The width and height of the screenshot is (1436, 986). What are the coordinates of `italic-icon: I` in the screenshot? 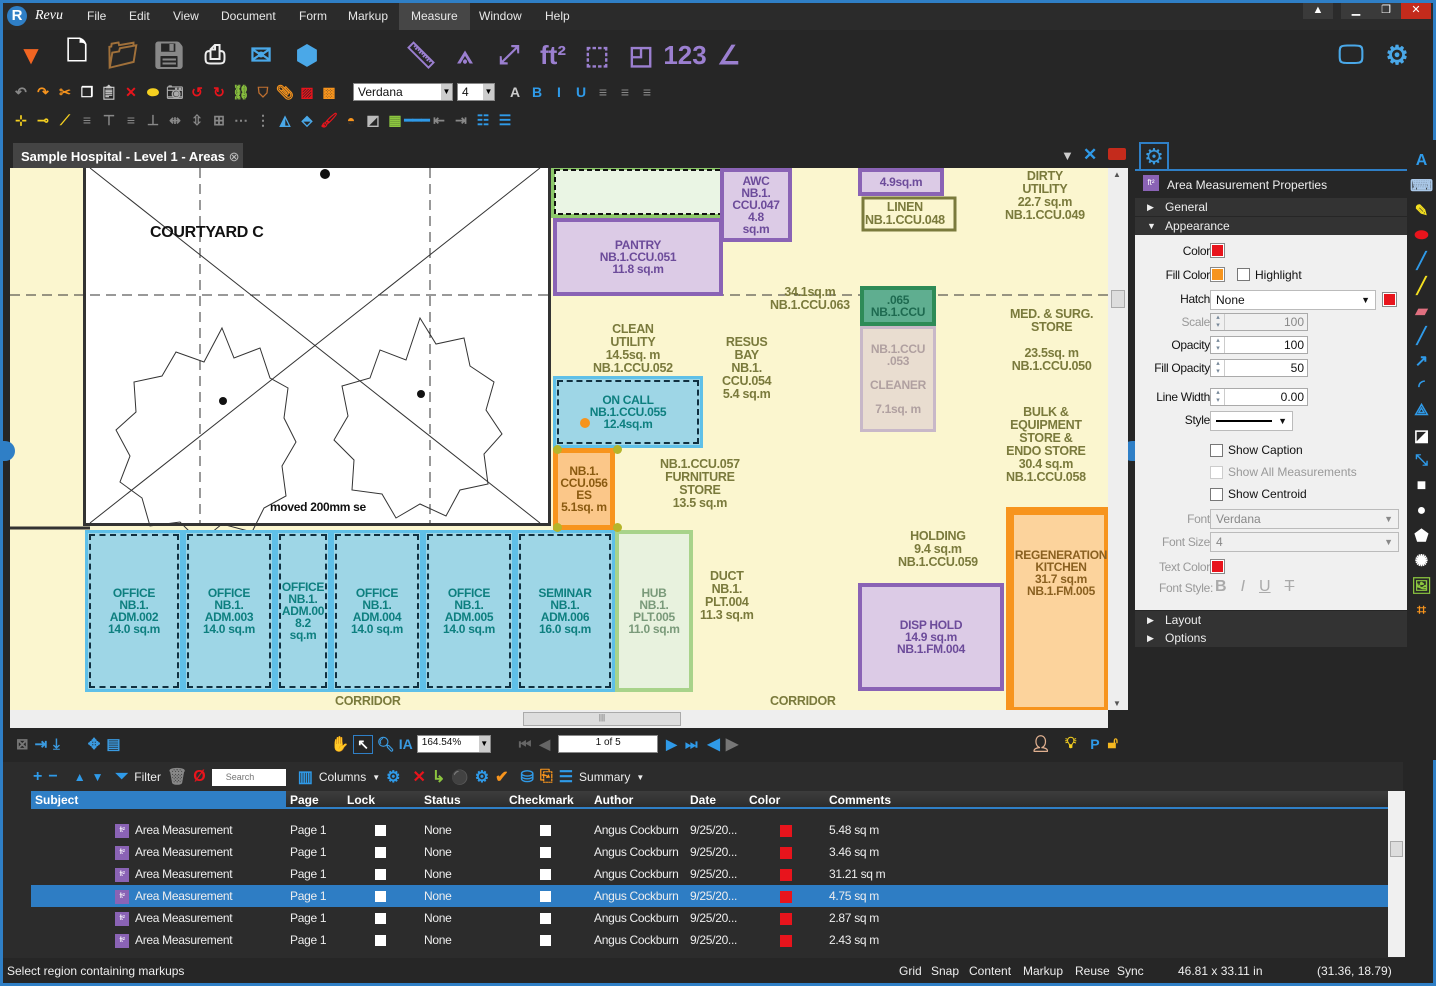 It's located at (559, 92).